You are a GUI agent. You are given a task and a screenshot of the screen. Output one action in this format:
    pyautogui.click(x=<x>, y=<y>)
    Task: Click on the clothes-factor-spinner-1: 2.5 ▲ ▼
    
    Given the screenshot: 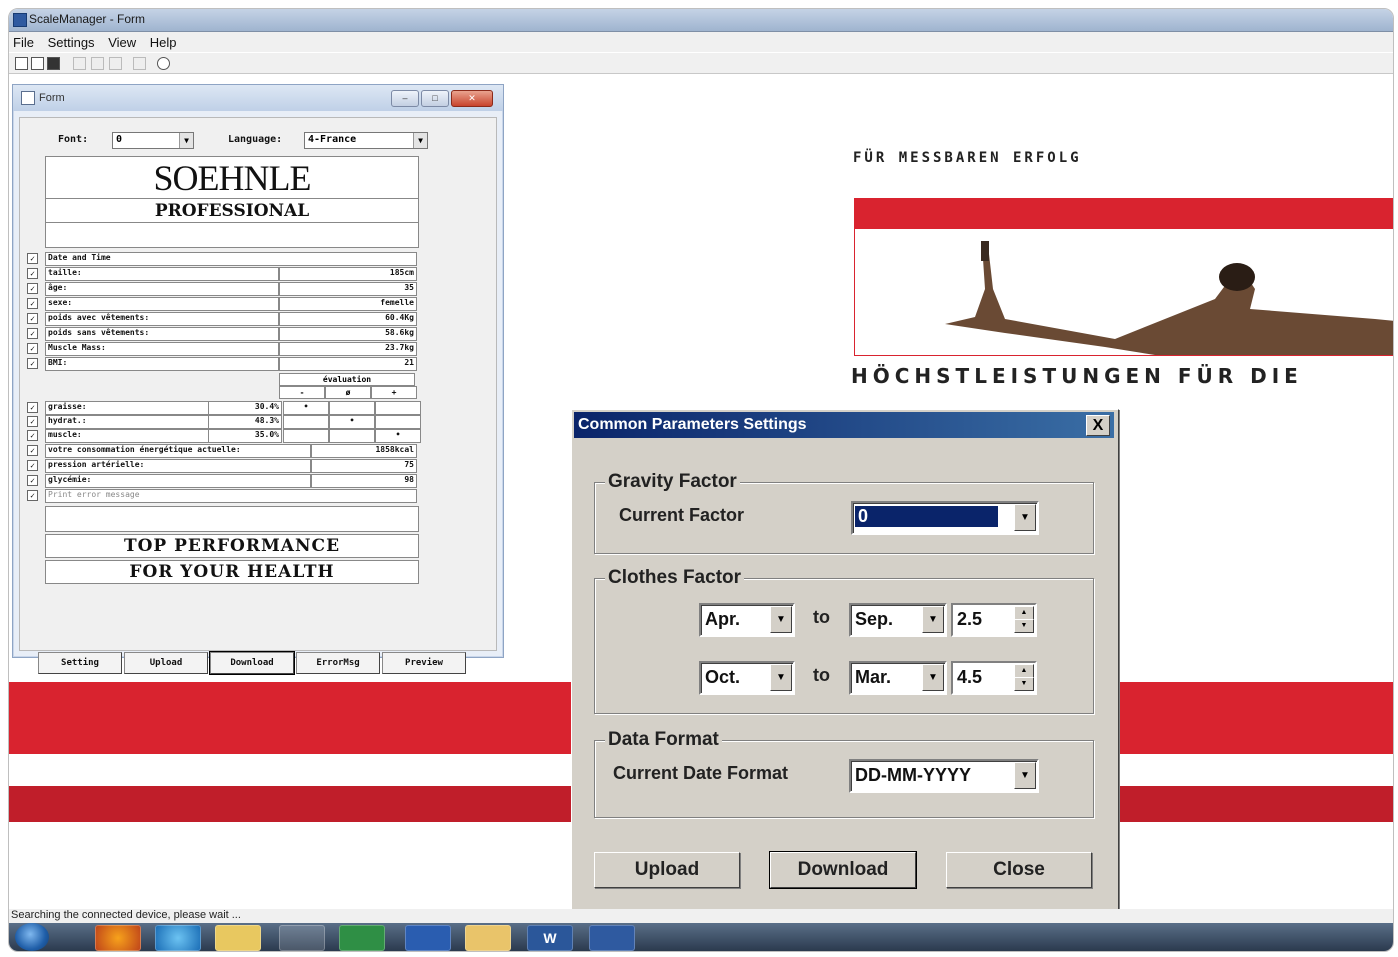 What is the action you would take?
    pyautogui.click(x=994, y=620)
    